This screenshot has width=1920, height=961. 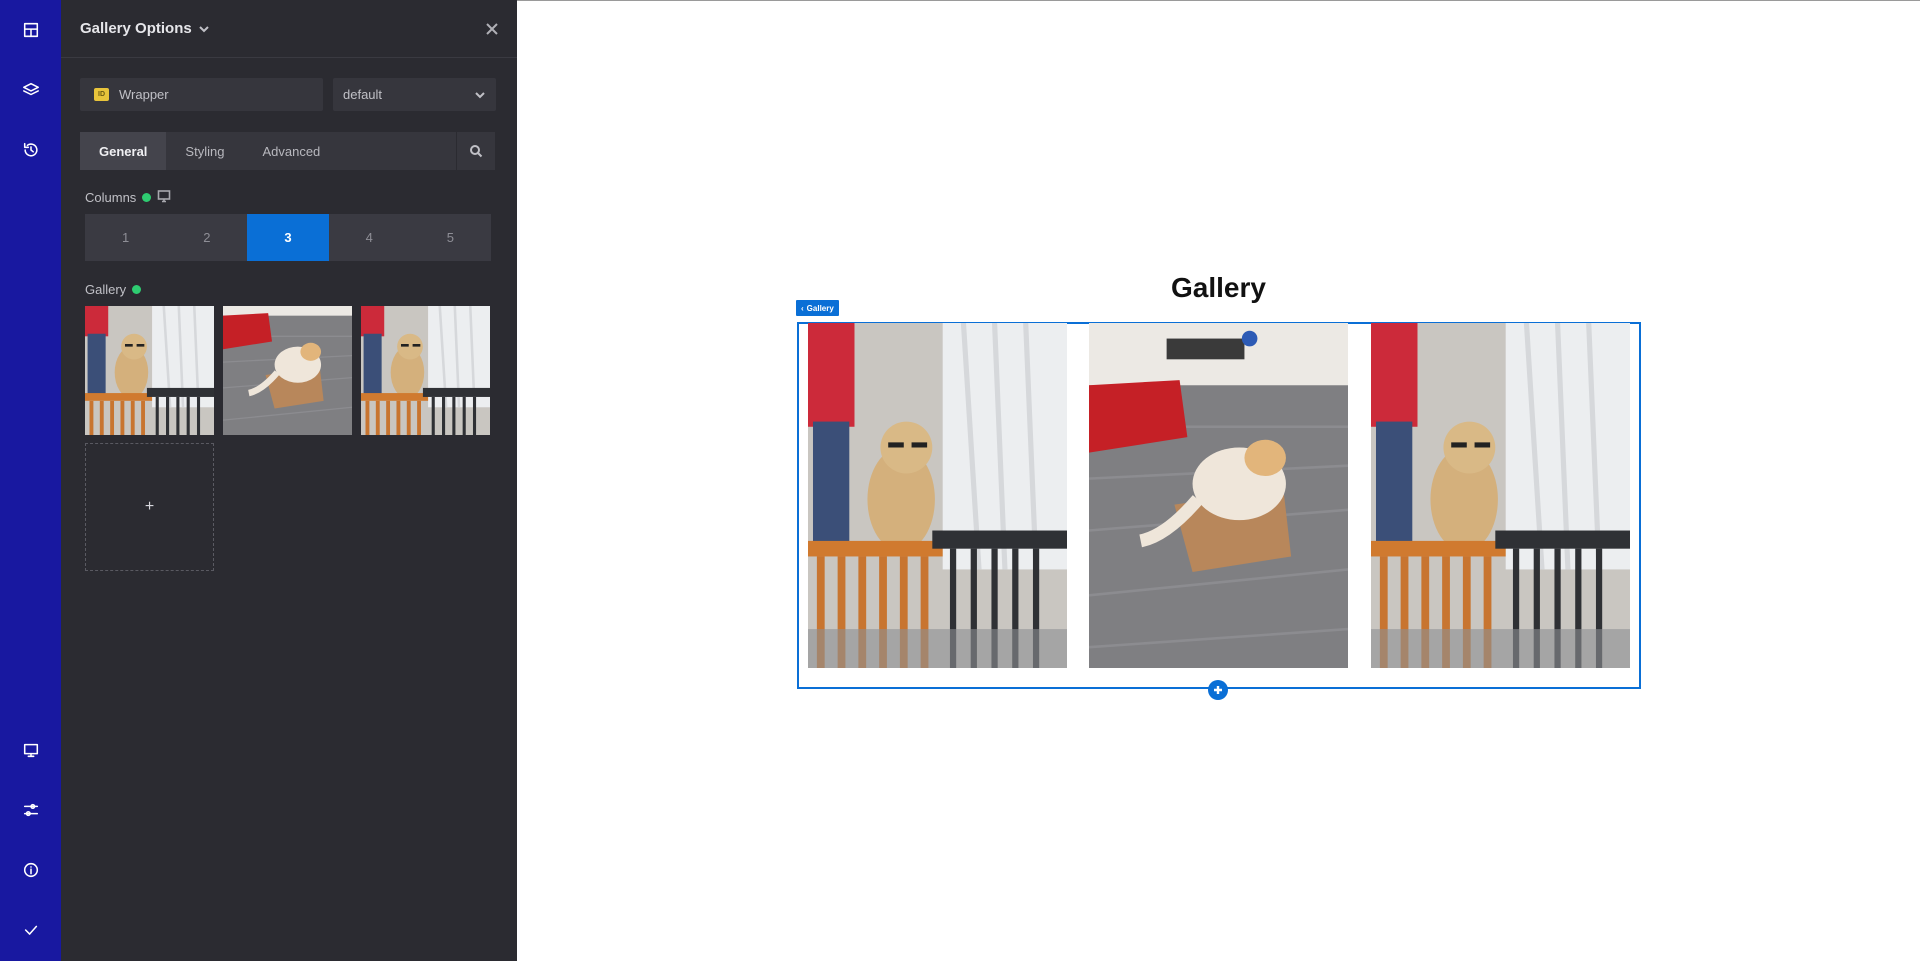 I want to click on gallery-label-row: Gallery, so click(x=113, y=289).